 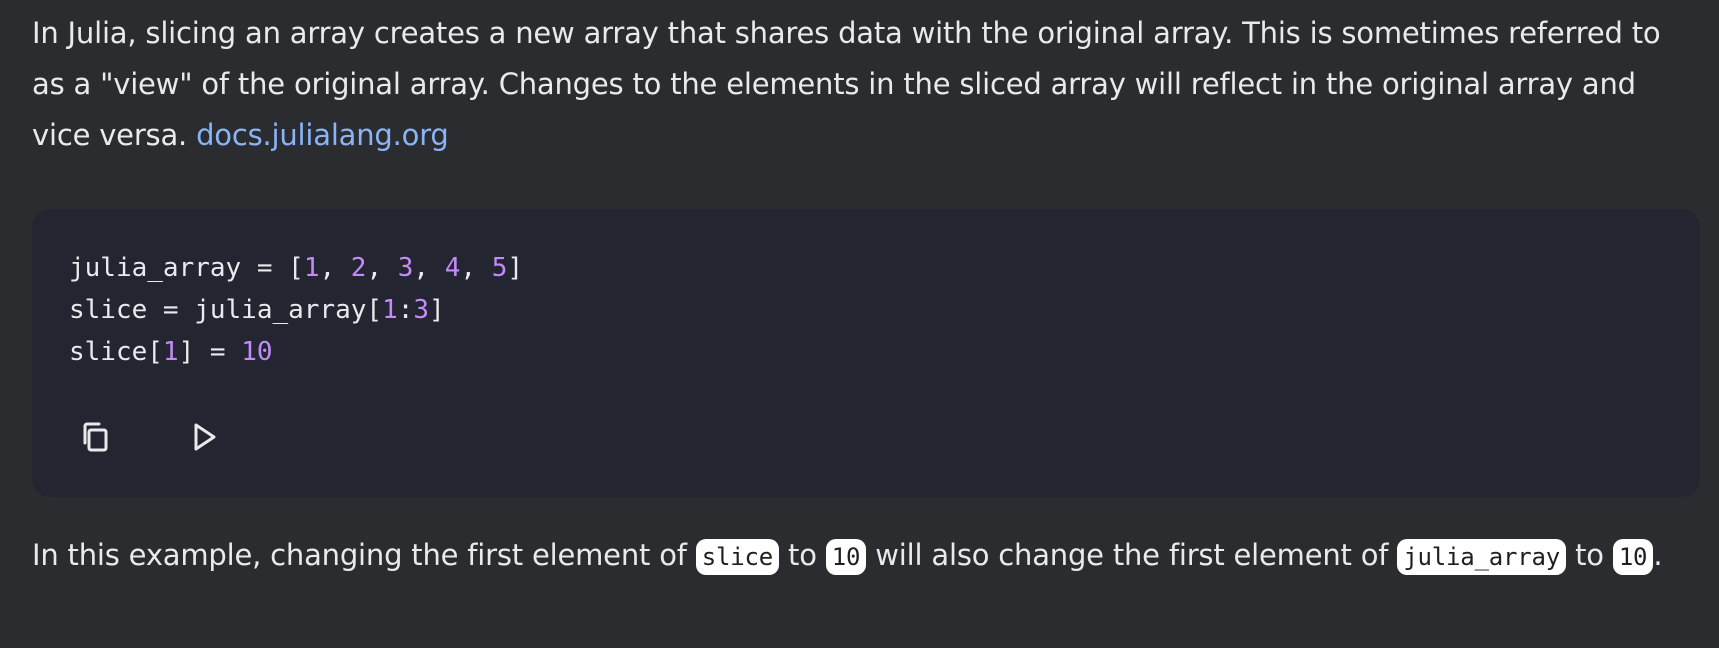 I want to click on copy-icon, so click(x=95, y=437).